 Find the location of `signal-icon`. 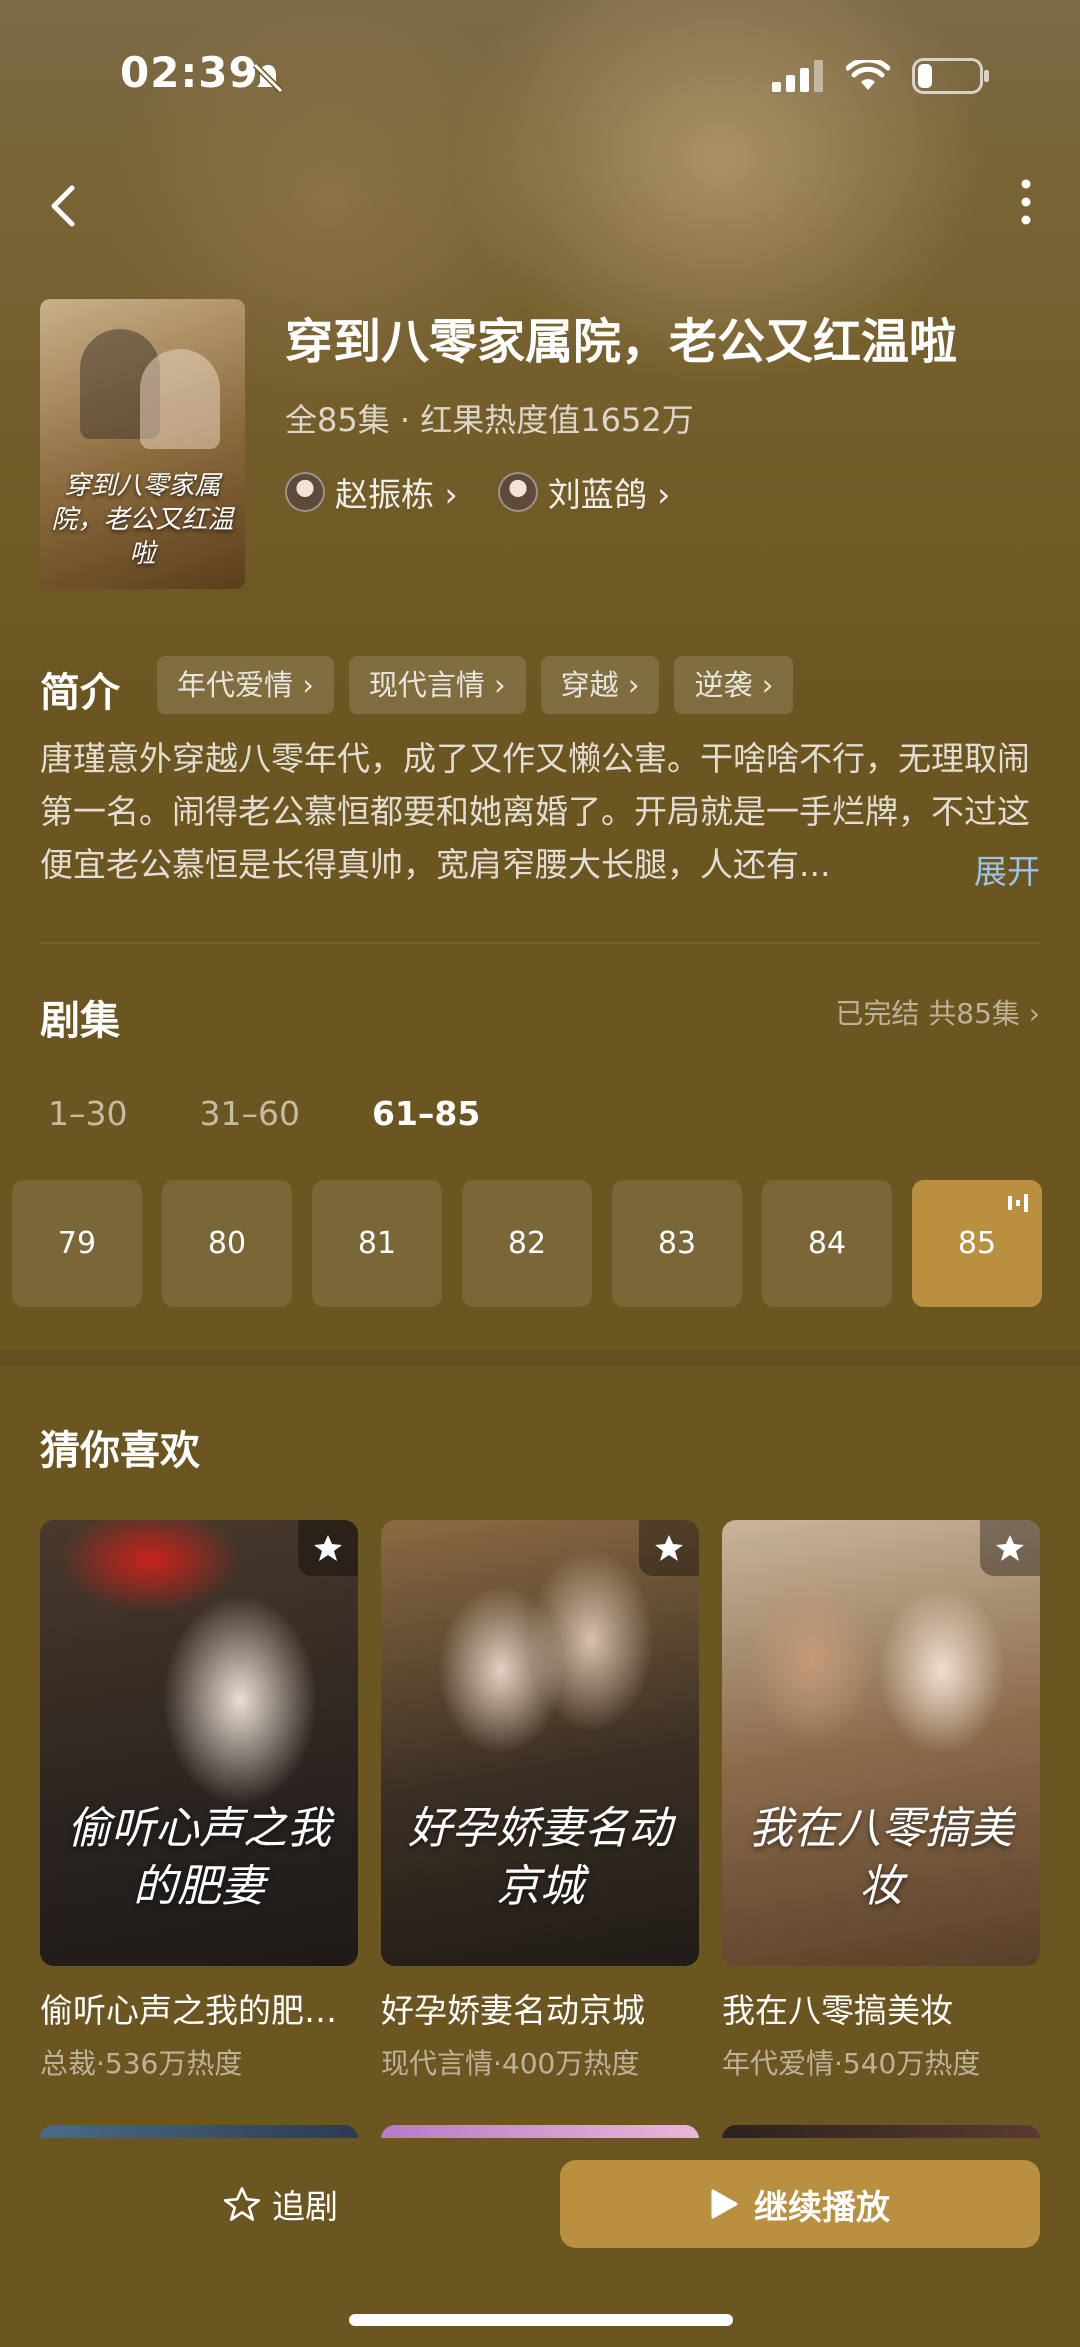

signal-icon is located at coordinates (797, 76).